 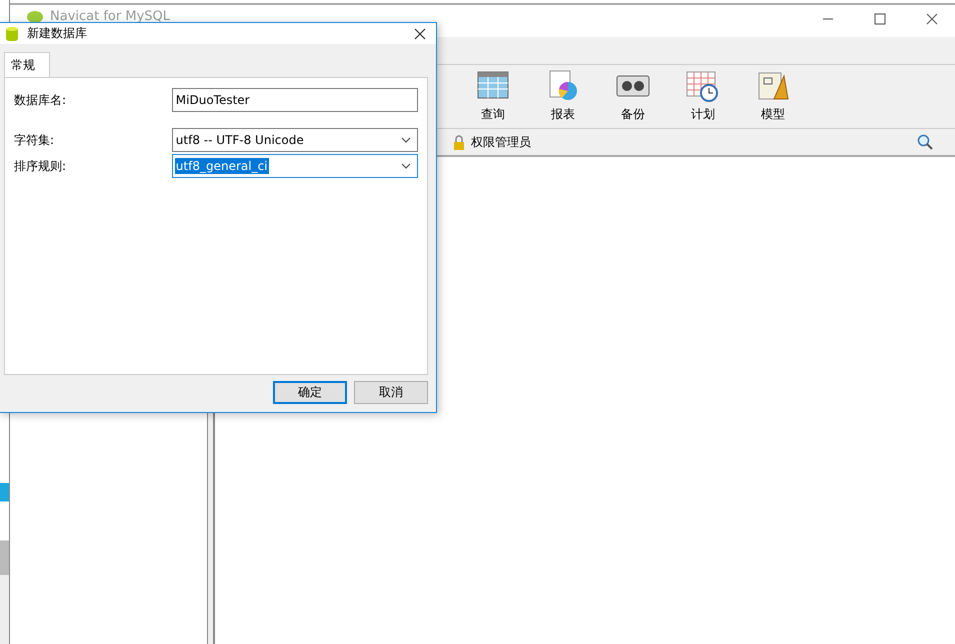 What do you see at coordinates (41, 166) in the screenshot?
I see `field-label: 排序规则:` at bounding box center [41, 166].